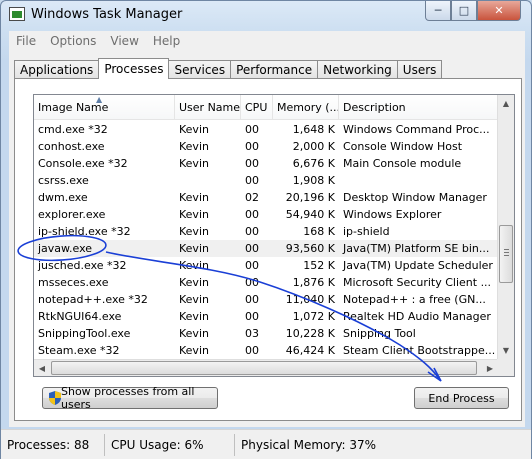 The width and height of the screenshot is (532, 459). I want to click on cell-description: Windows Explorer, so click(392, 214).